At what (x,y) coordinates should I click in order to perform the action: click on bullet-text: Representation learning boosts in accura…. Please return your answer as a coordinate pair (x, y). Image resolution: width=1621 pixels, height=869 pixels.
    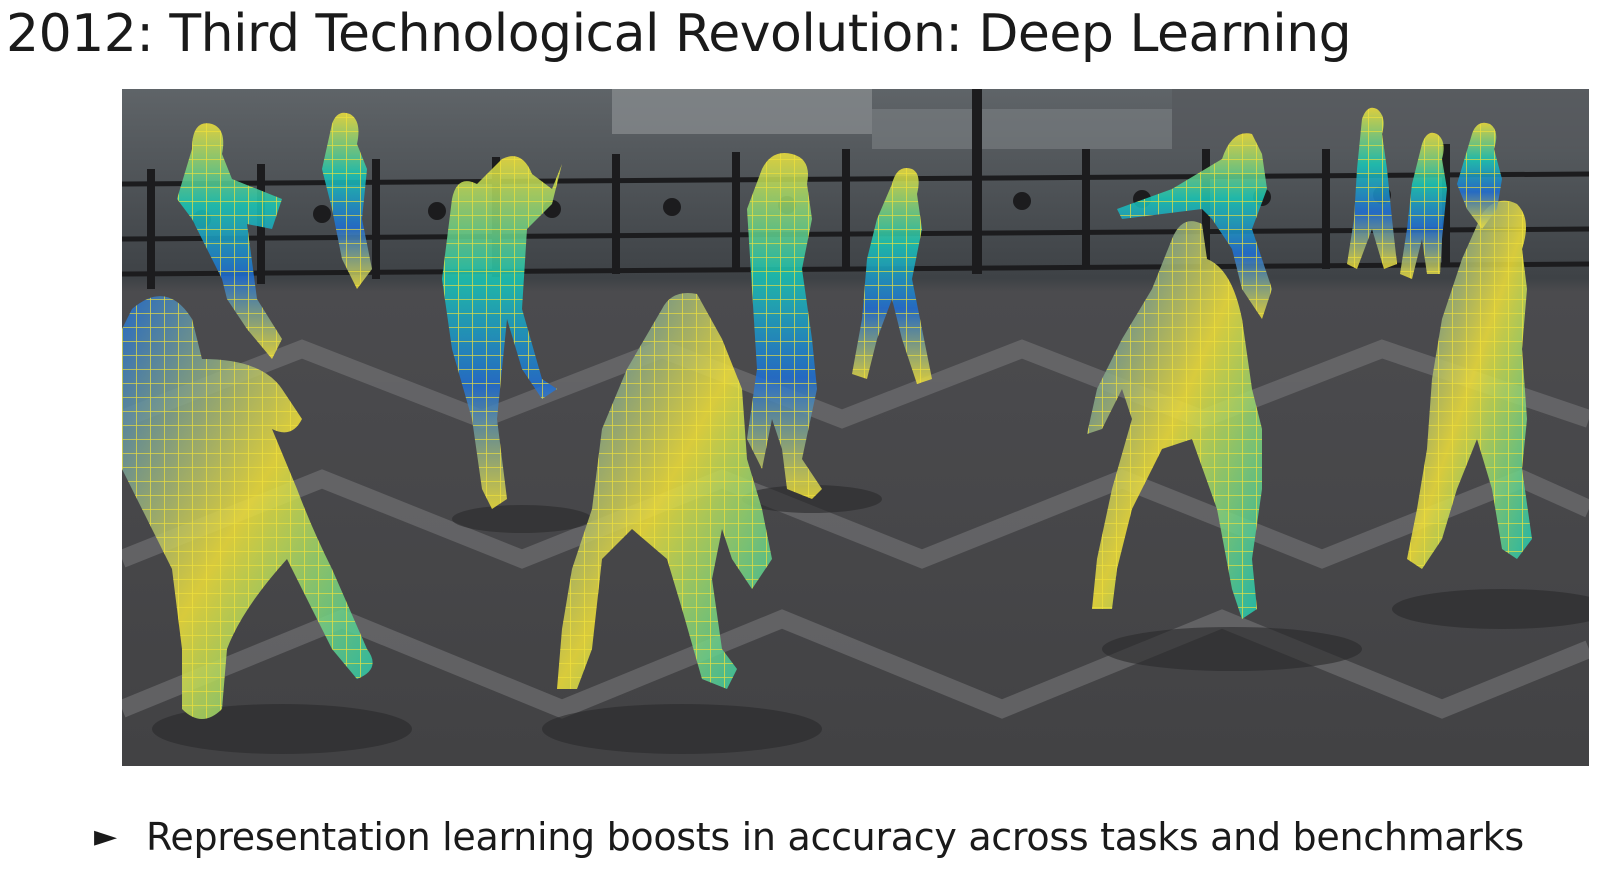
    Looking at the image, I should click on (835, 837).